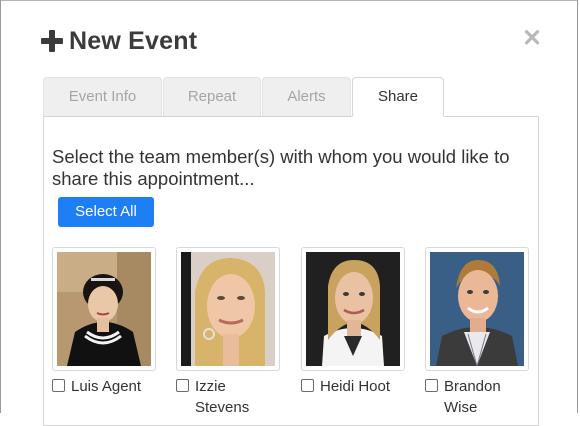 This screenshot has height=426, width=580. I want to click on tab-alerts: Alerts, so click(306, 97).